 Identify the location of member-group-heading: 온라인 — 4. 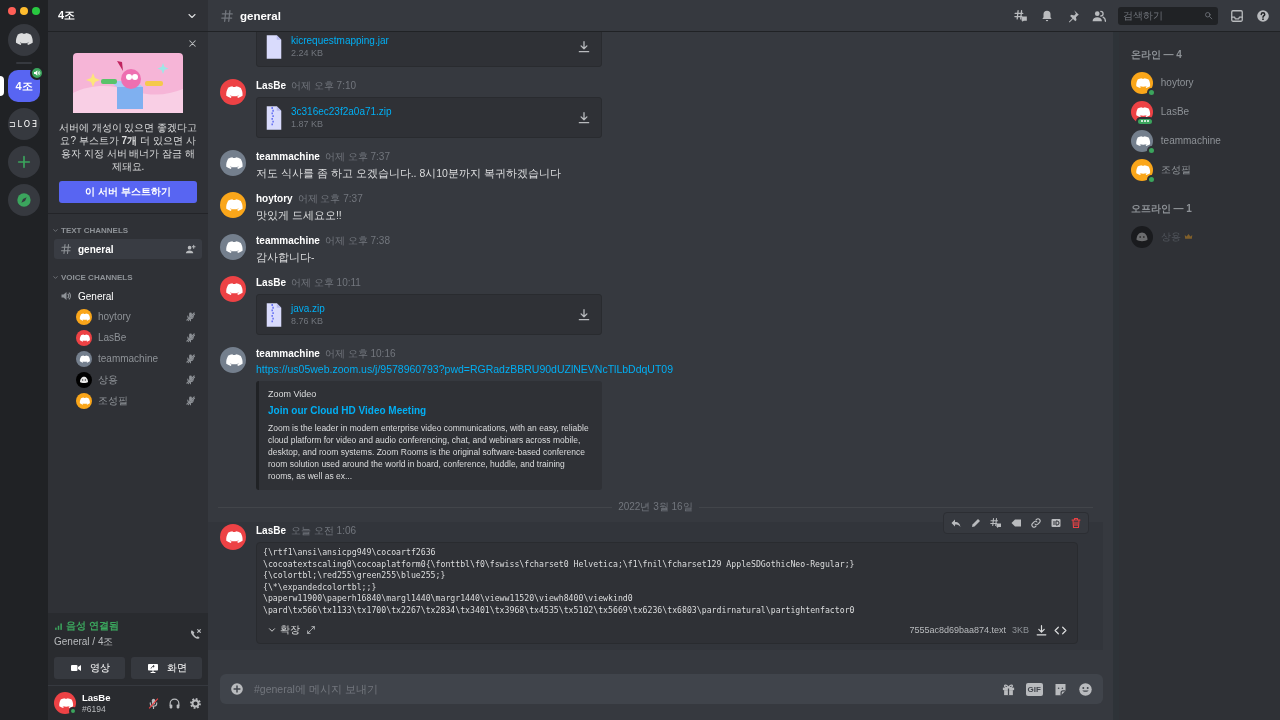
(1156, 55).